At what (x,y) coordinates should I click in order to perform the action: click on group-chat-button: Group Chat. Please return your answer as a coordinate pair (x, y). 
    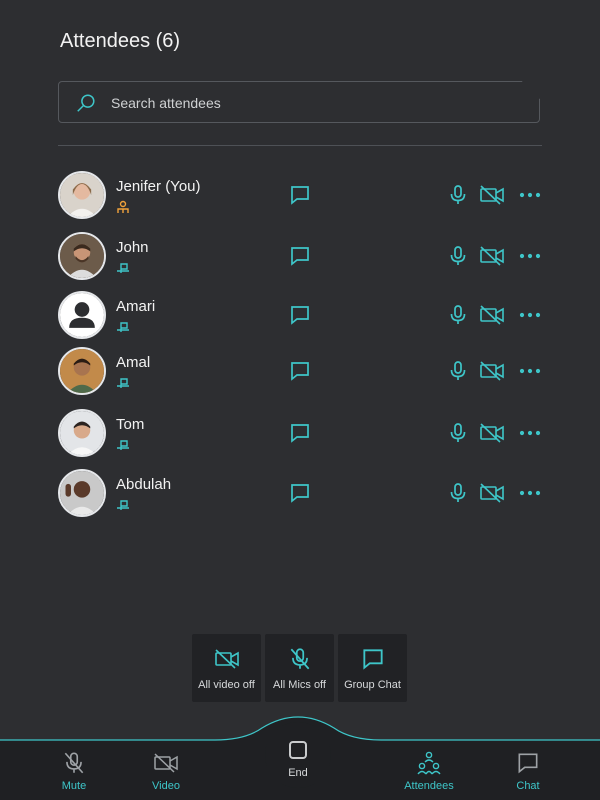
    Looking at the image, I should click on (372, 668).